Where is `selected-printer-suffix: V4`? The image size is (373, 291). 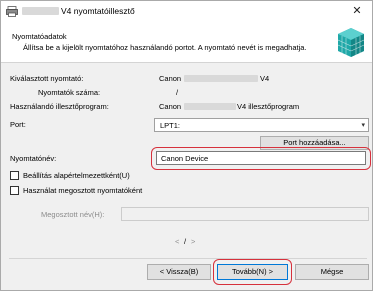
selected-printer-suffix: V4 is located at coordinates (265, 78).